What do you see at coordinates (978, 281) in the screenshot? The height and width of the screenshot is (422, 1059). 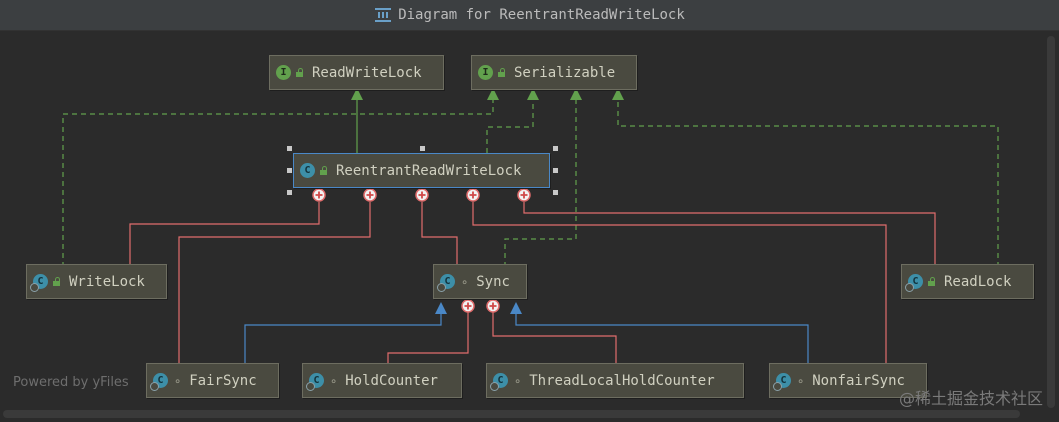 I see `node-label: ReadLock` at bounding box center [978, 281].